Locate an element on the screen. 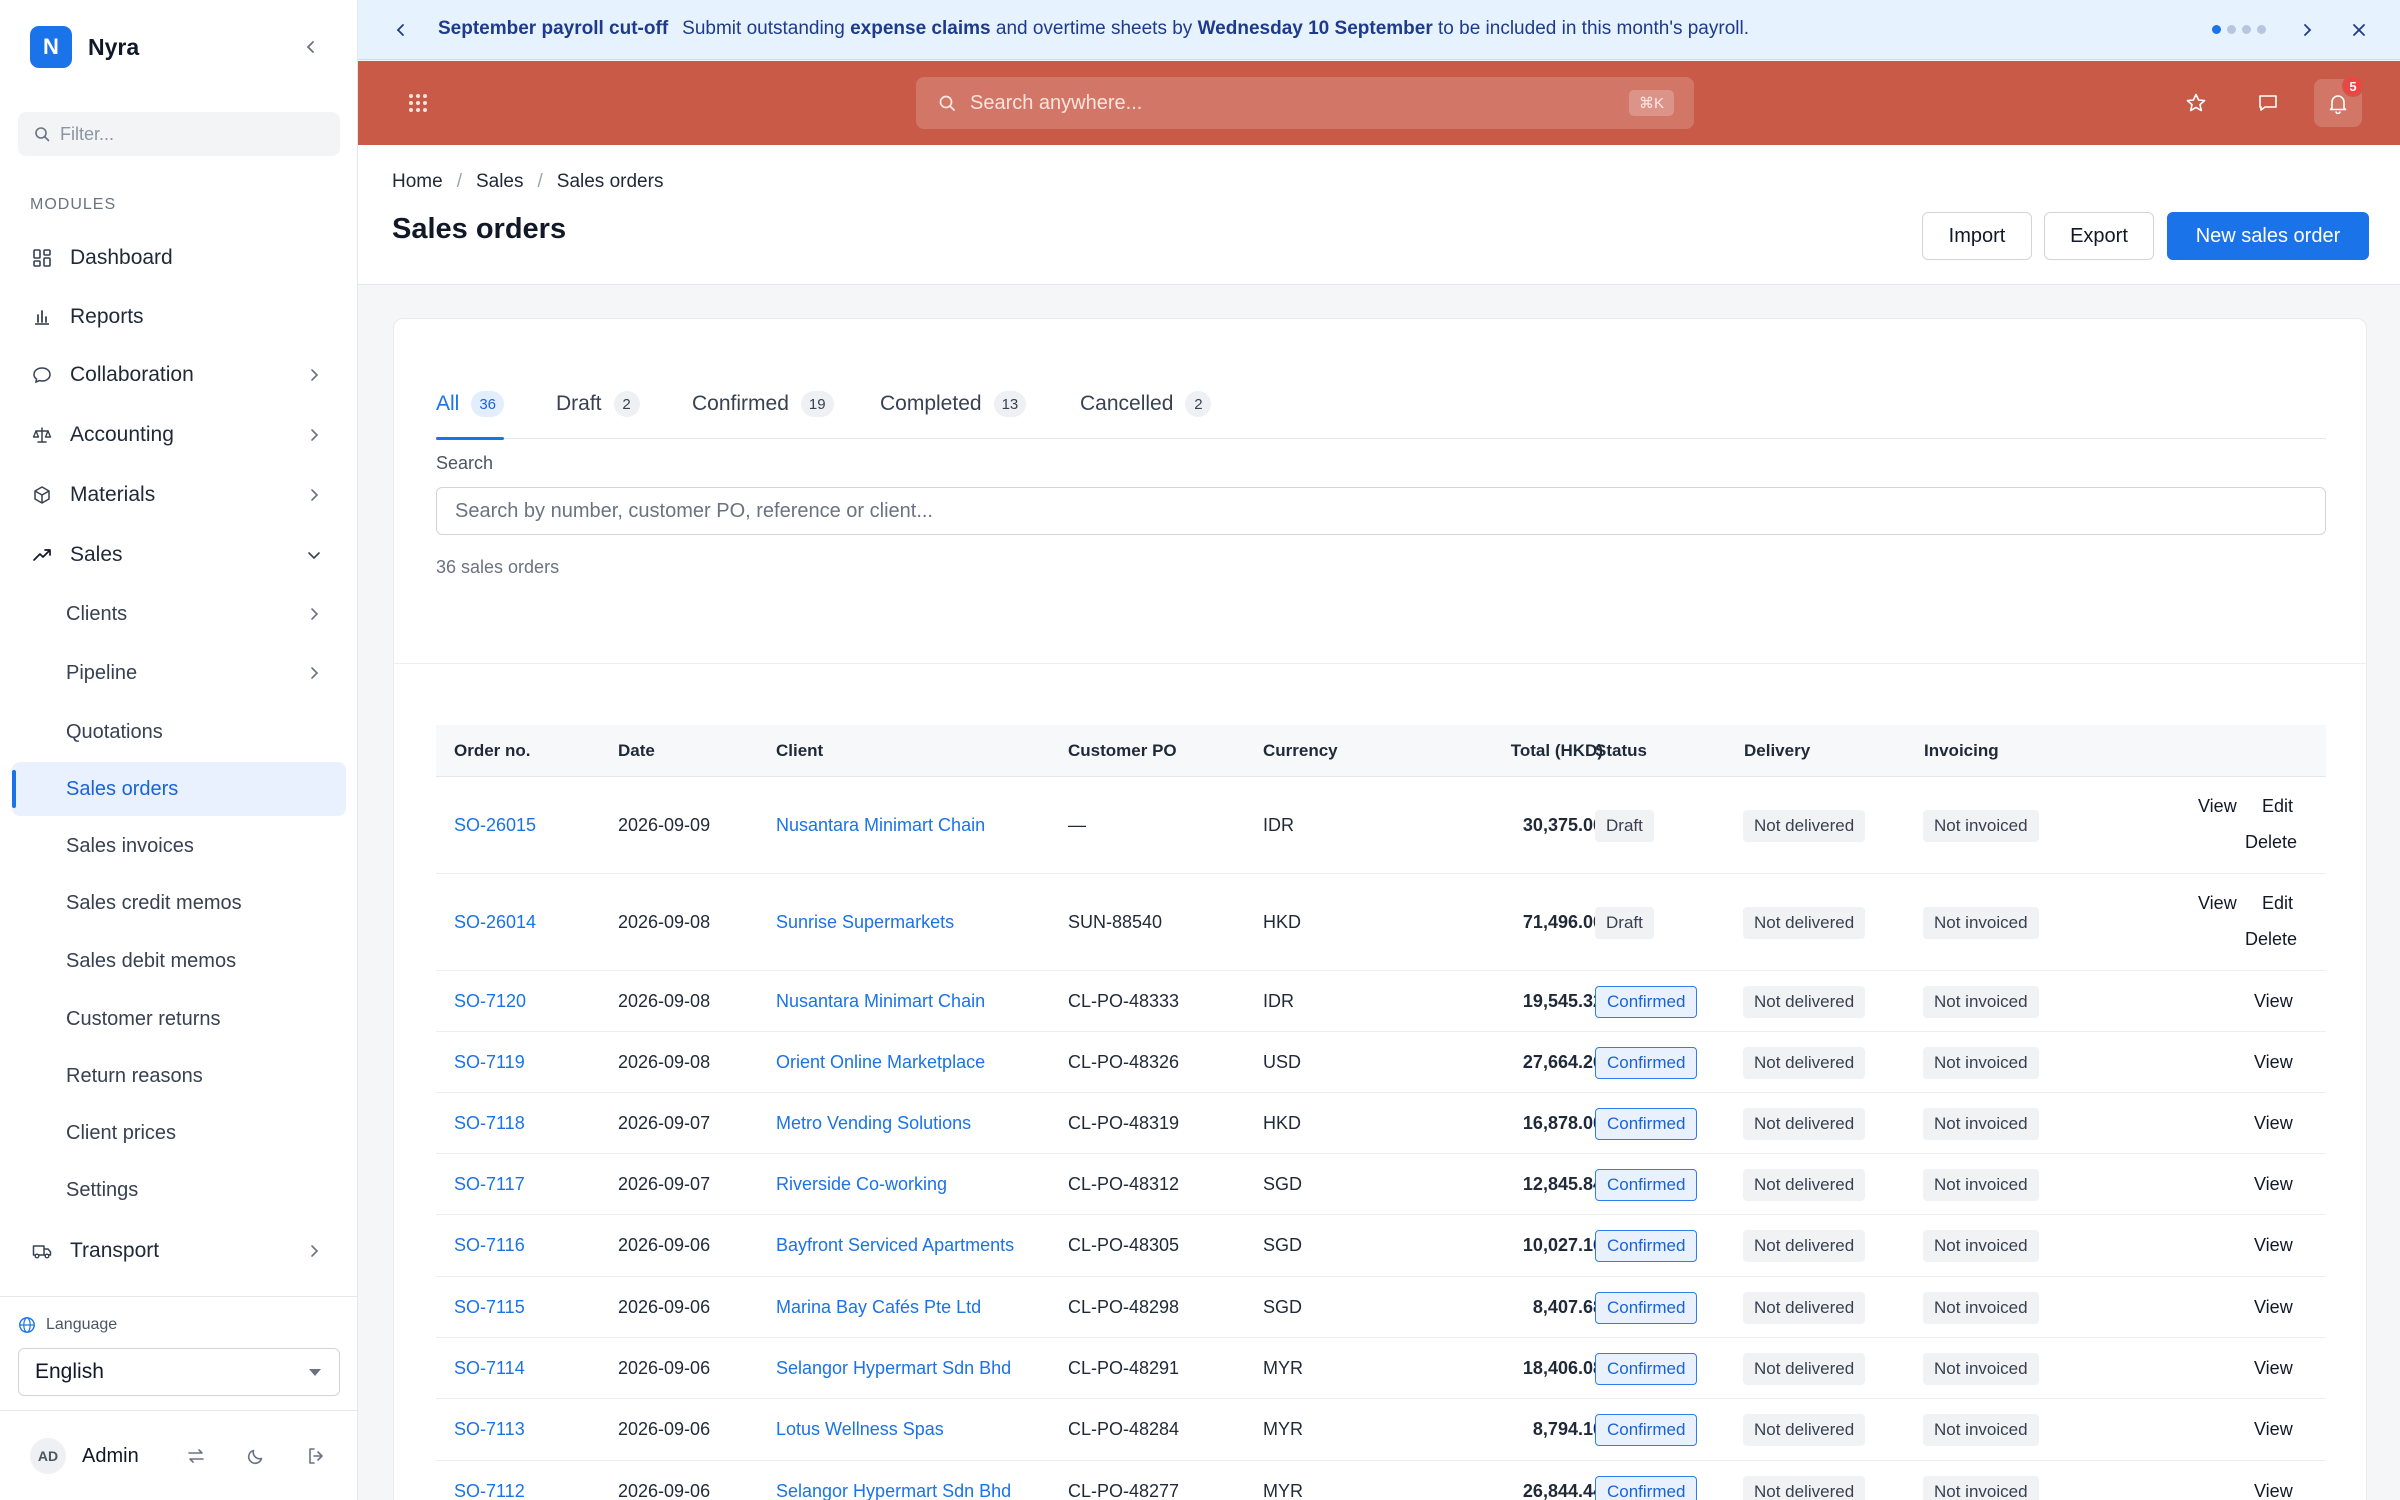  sidebar-item-reports: Reports is located at coordinates (179, 317).